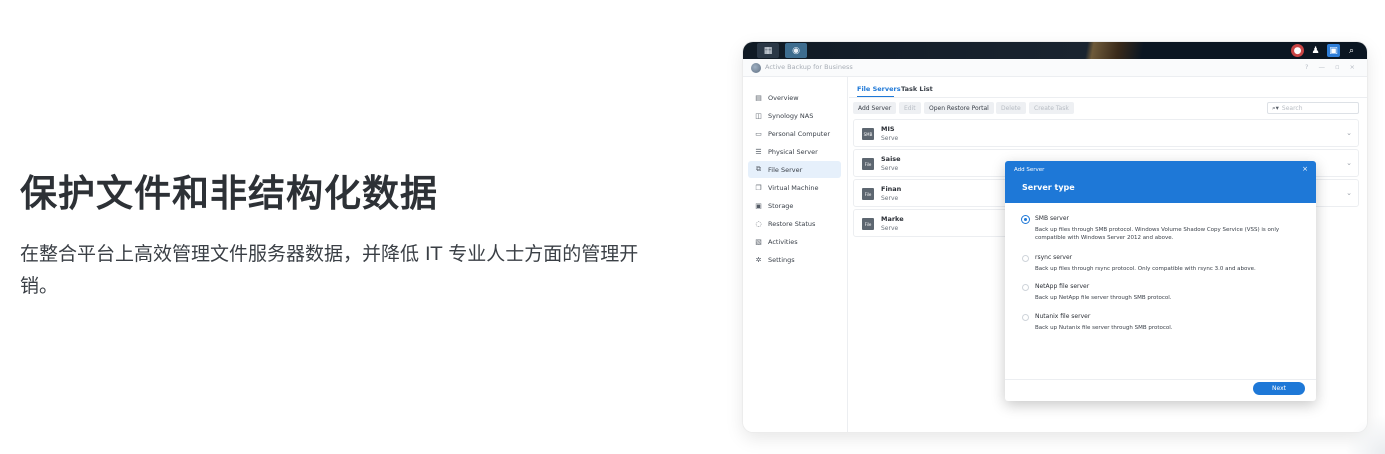 This screenshot has height=454, width=1385. Describe the element at coordinates (1297, 50) in the screenshot. I see `notification-icon: ●` at that location.